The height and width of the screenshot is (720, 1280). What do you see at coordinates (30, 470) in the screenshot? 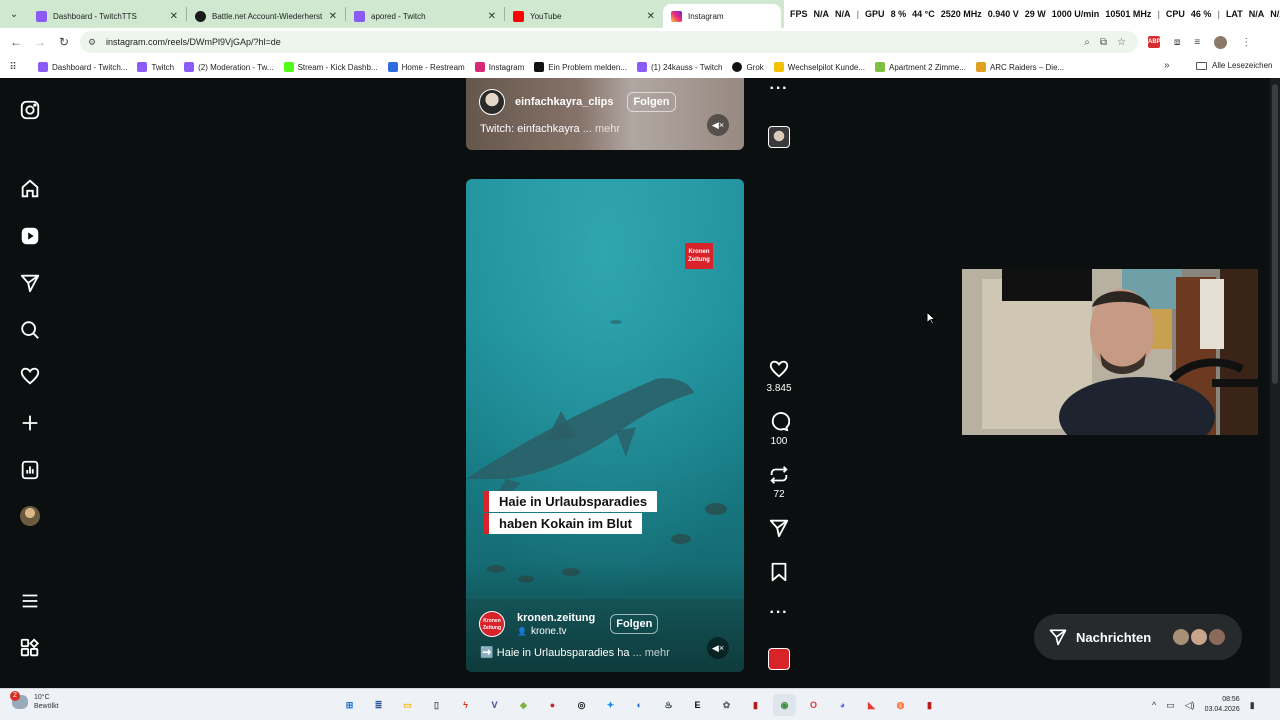
I see `insights-icon` at bounding box center [30, 470].